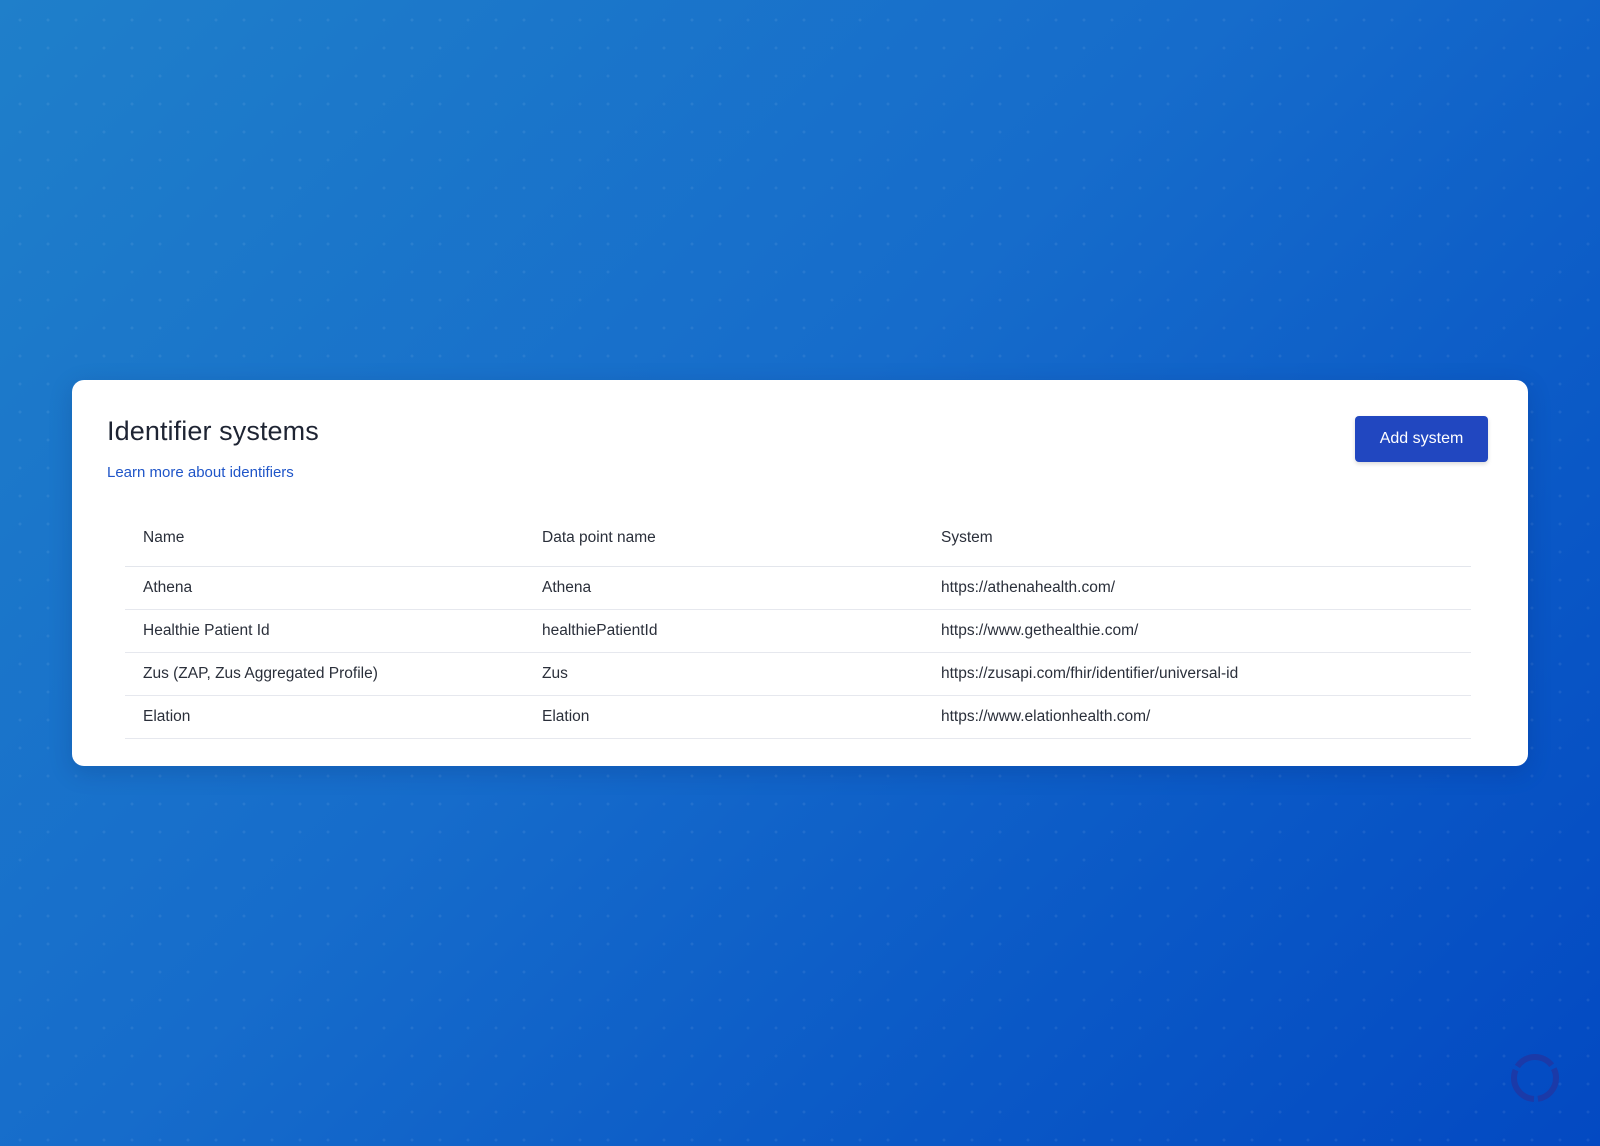 Image resolution: width=1600 pixels, height=1146 pixels. What do you see at coordinates (723, 717) in the screenshot?
I see `cell-data-point-name: Elation` at bounding box center [723, 717].